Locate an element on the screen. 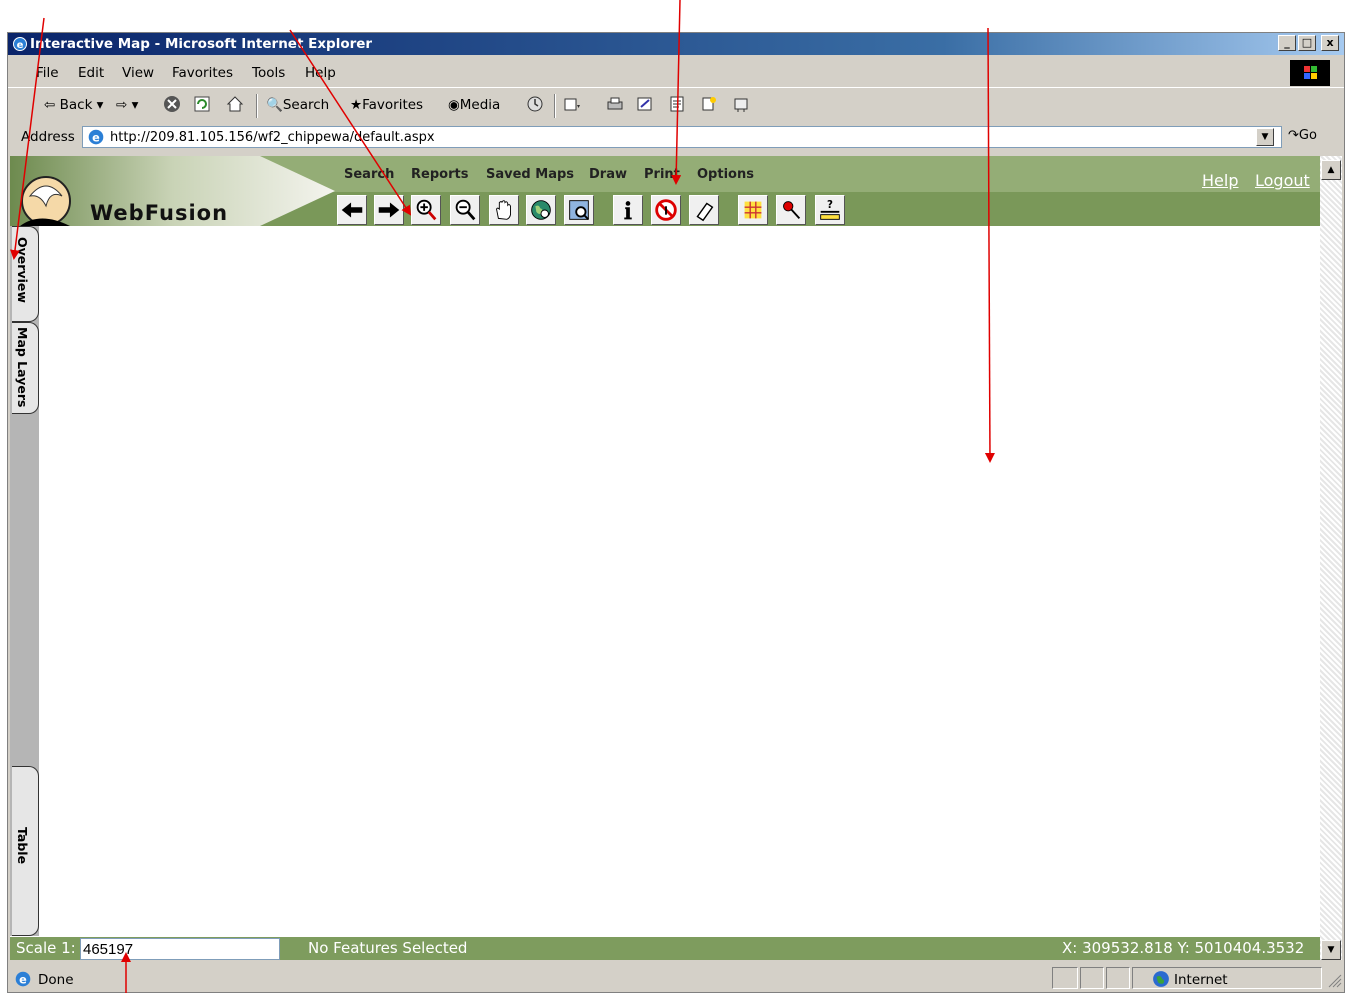 This screenshot has height=993, width=1353. tab-overview-label: Overview is located at coordinates (22, 270).